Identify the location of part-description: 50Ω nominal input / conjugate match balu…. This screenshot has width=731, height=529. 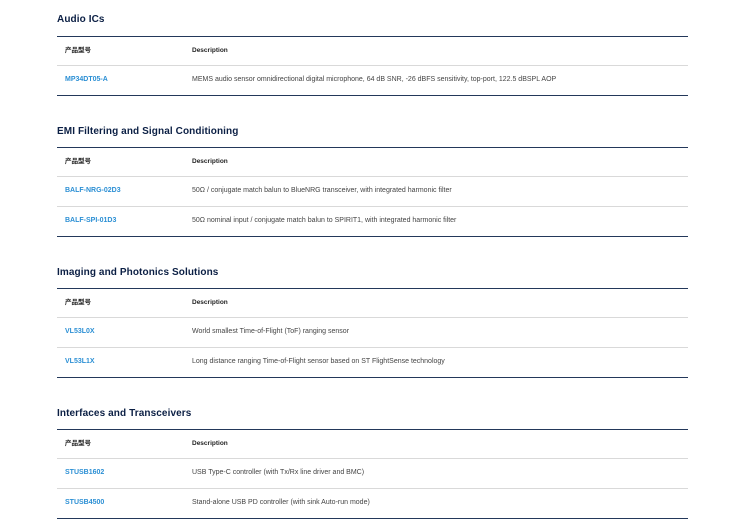
(324, 220).